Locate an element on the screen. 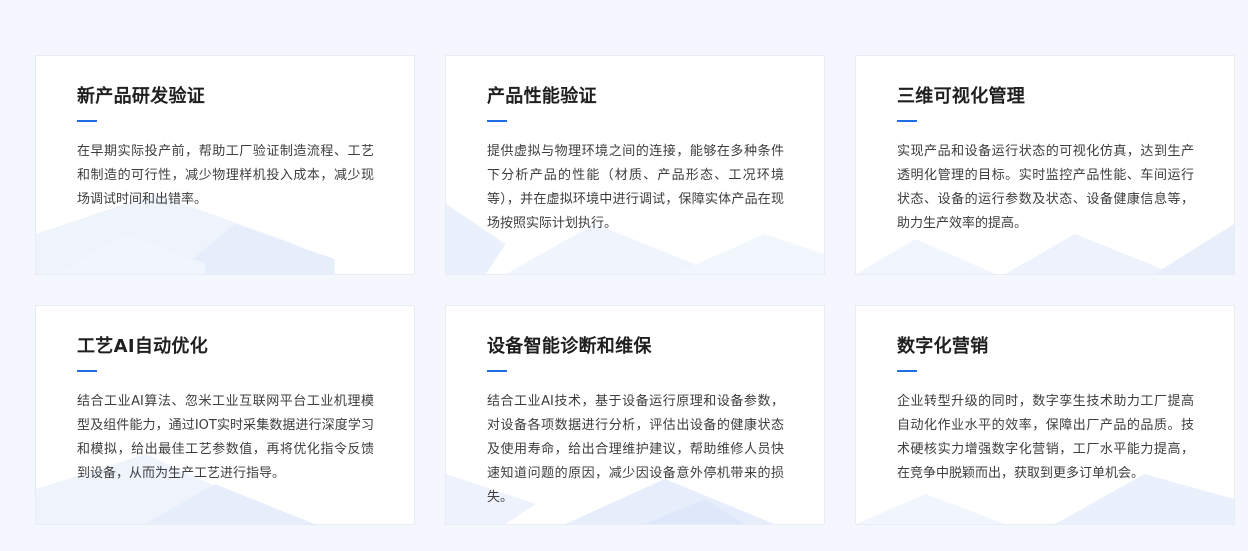 The width and height of the screenshot is (1248, 551). card-title: 工艺AI自动优化 is located at coordinates (143, 346).